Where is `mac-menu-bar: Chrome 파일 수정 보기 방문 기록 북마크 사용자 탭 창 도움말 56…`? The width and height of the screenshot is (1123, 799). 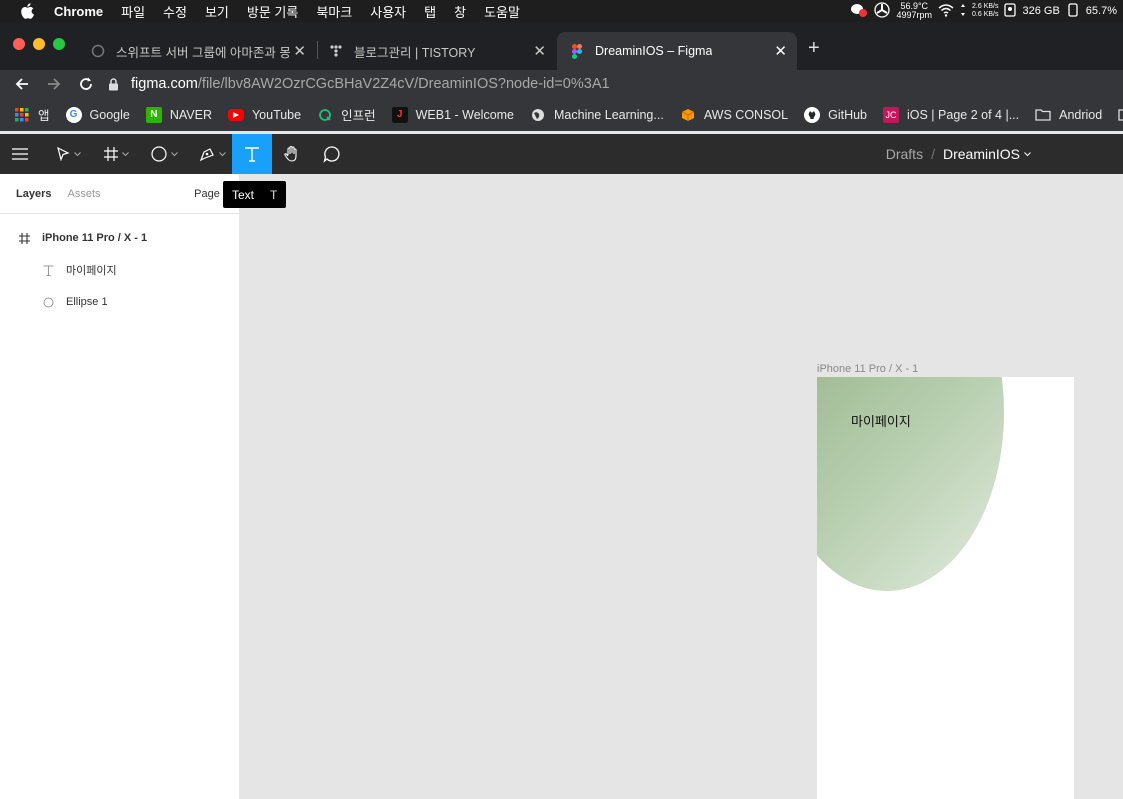 mac-menu-bar: Chrome 파일 수정 보기 방문 기록 북마크 사용자 탭 창 도움말 56… is located at coordinates (561, 11).